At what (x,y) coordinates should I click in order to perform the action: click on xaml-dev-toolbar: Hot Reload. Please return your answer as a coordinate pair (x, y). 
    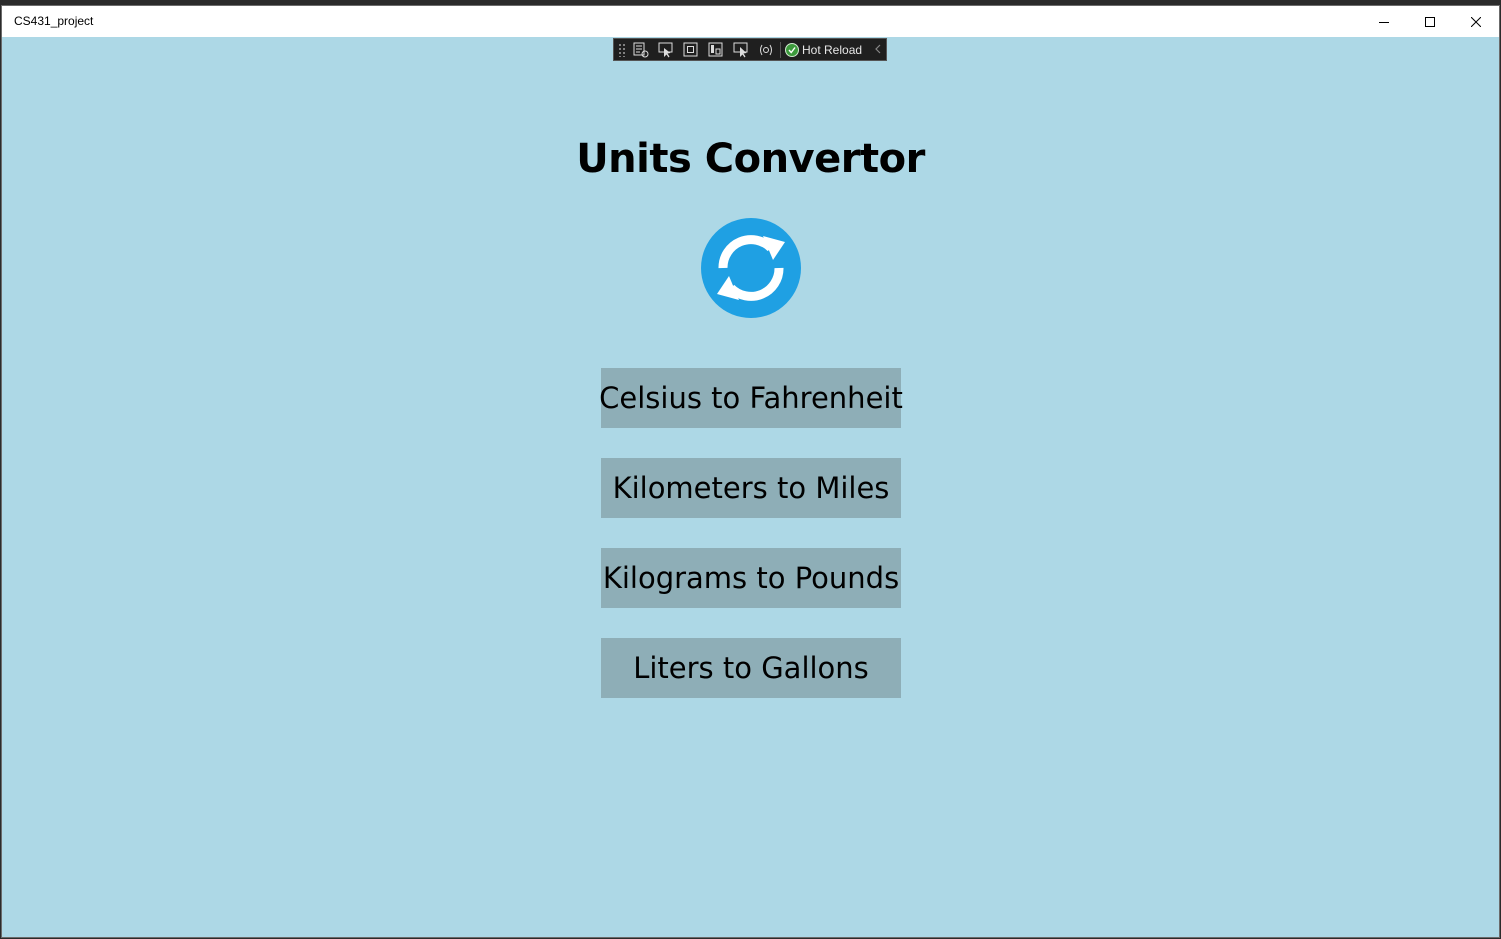
    Looking at the image, I should click on (750, 49).